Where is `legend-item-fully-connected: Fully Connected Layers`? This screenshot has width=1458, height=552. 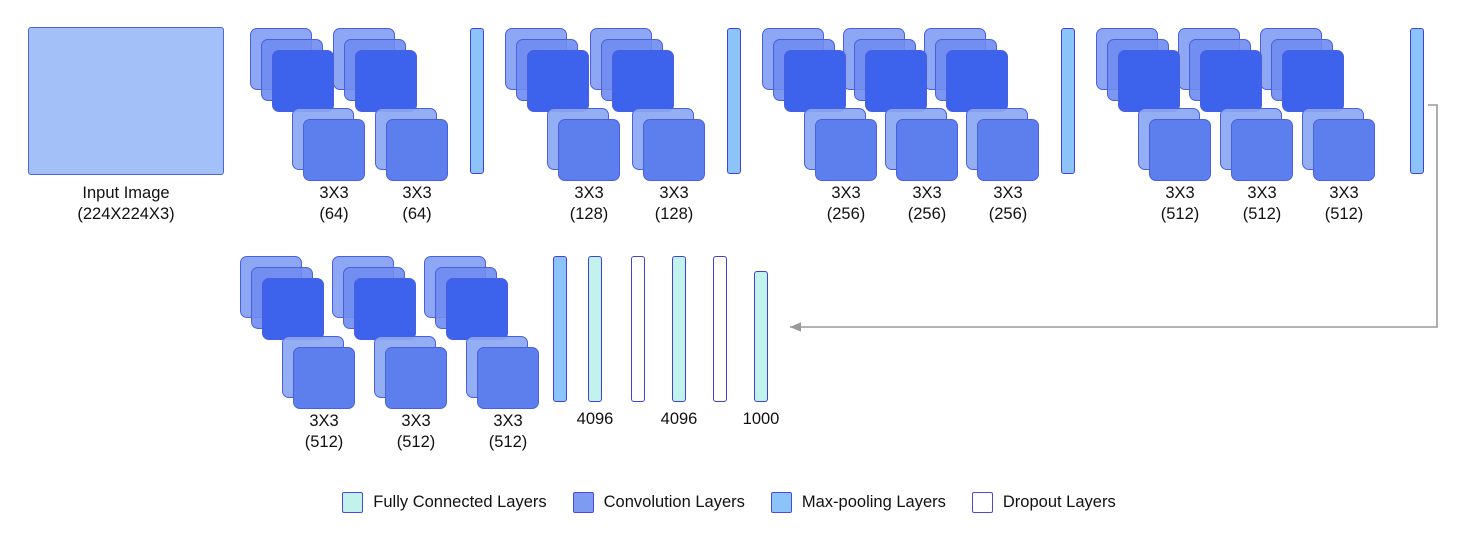
legend-item-fully-connected: Fully Connected Layers is located at coordinates (444, 502).